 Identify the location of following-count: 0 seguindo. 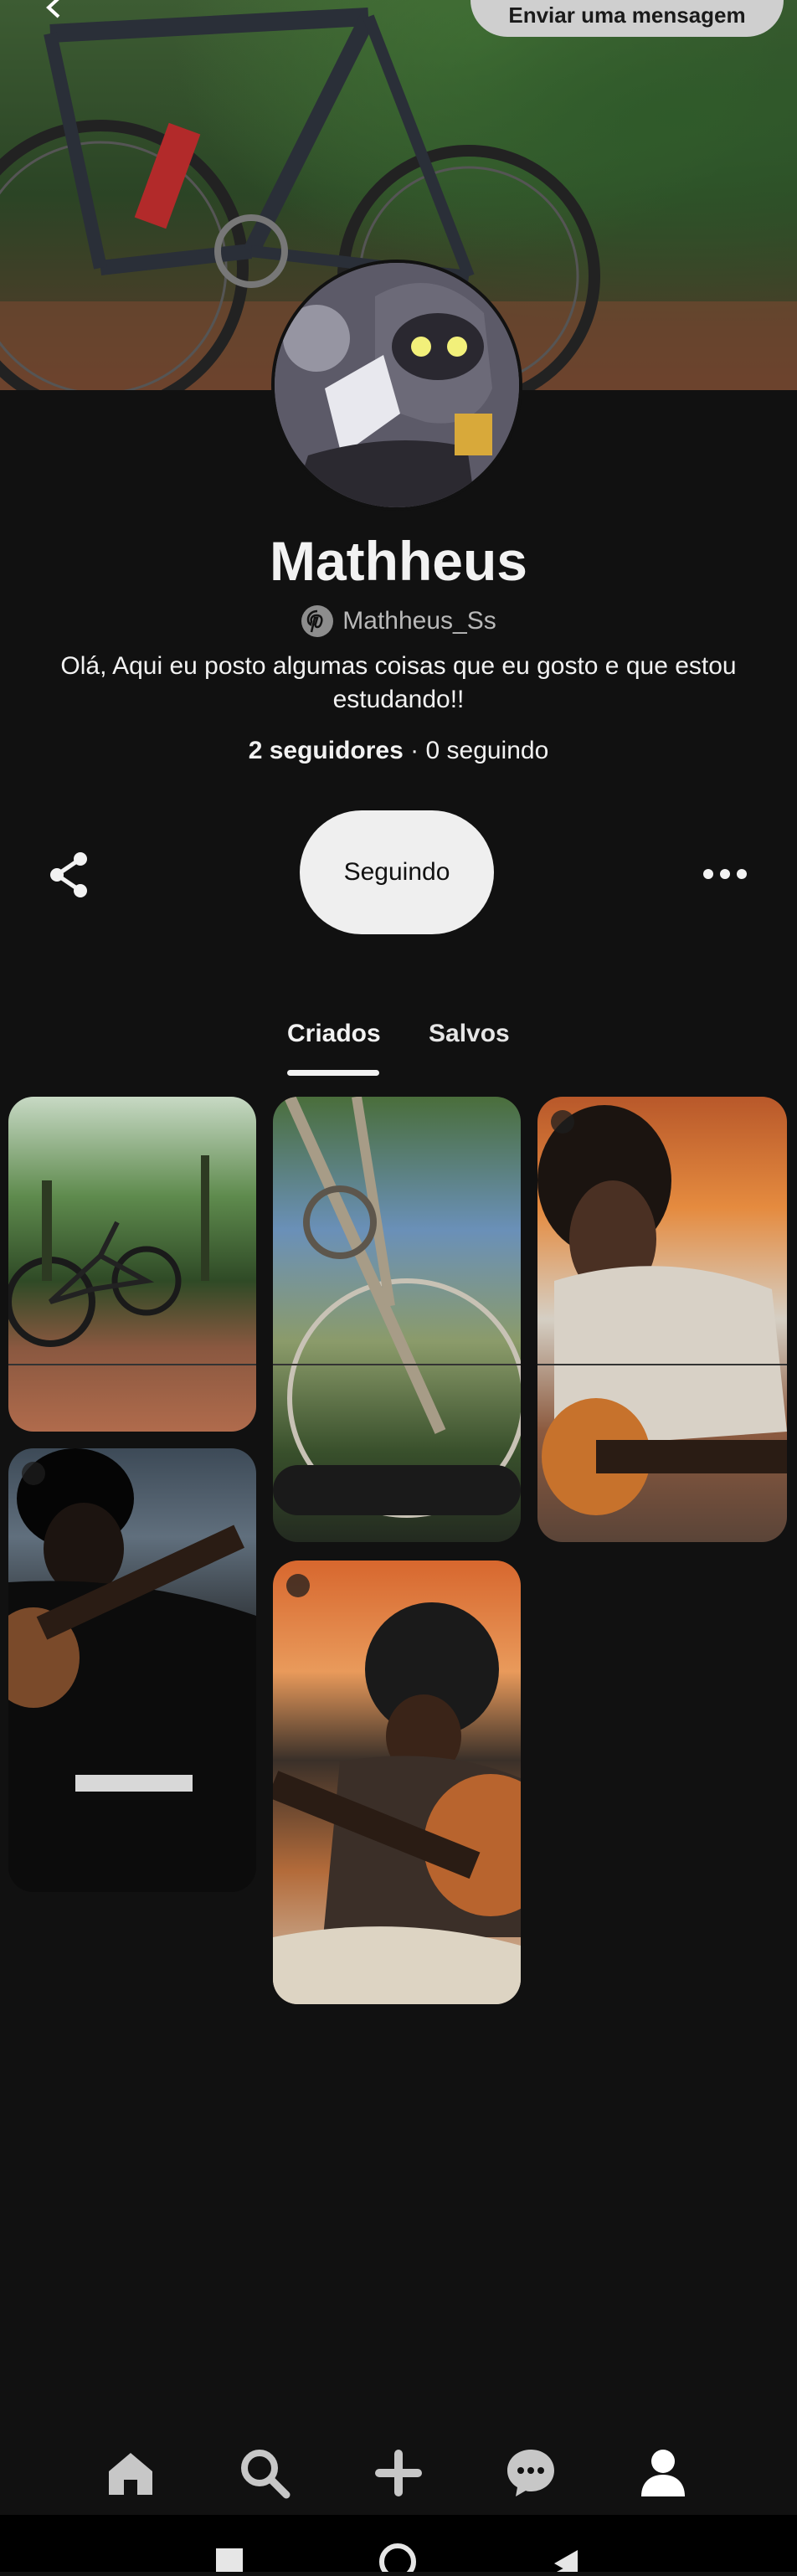
(486, 751).